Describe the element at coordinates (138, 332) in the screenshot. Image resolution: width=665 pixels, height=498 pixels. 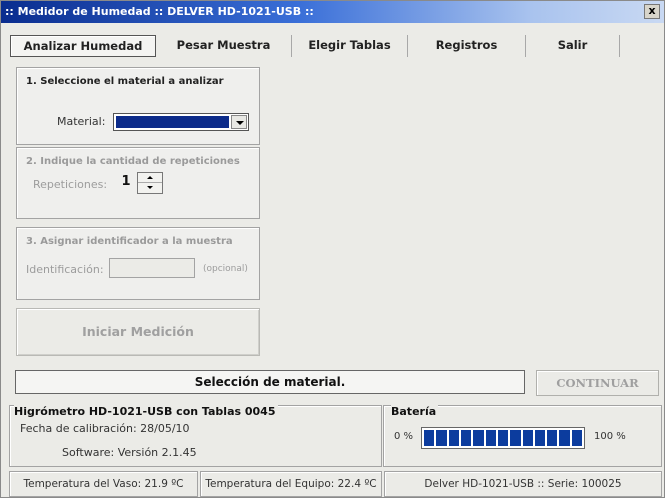
I see `start-measurement-button: Iniciar Medición` at that location.